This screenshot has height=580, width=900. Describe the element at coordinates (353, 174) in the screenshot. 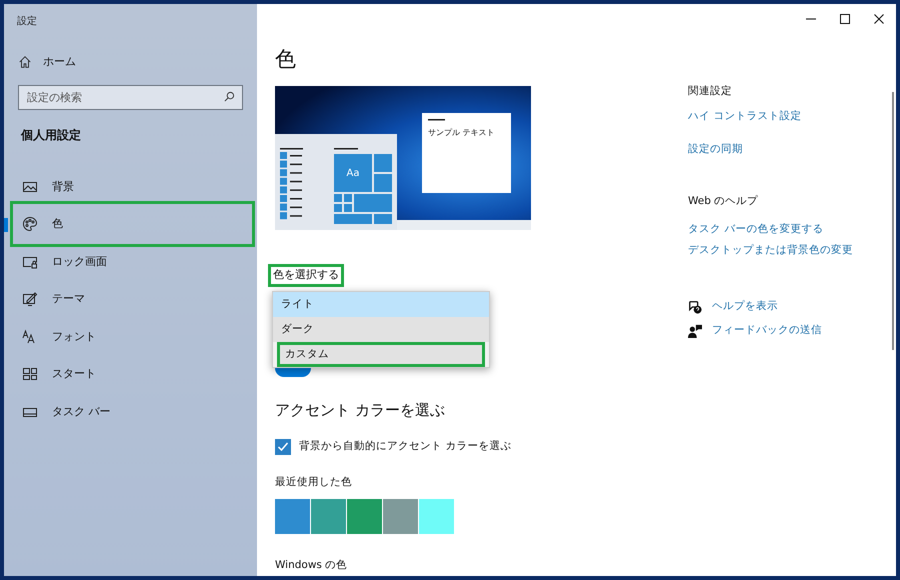

I see `tile-text: Aa` at that location.